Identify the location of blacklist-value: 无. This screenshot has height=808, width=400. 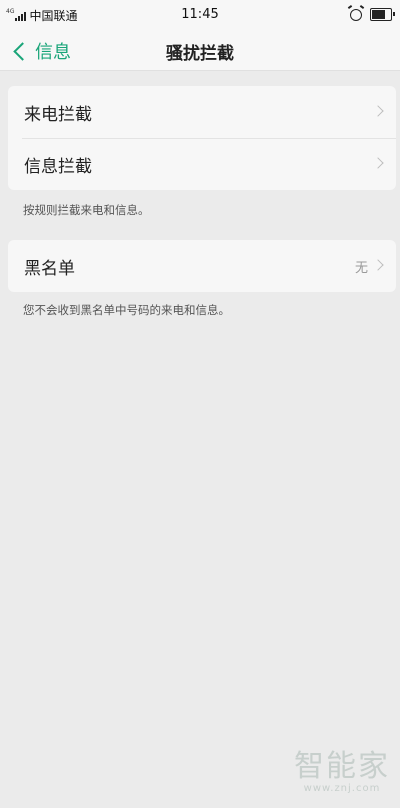
(361, 268).